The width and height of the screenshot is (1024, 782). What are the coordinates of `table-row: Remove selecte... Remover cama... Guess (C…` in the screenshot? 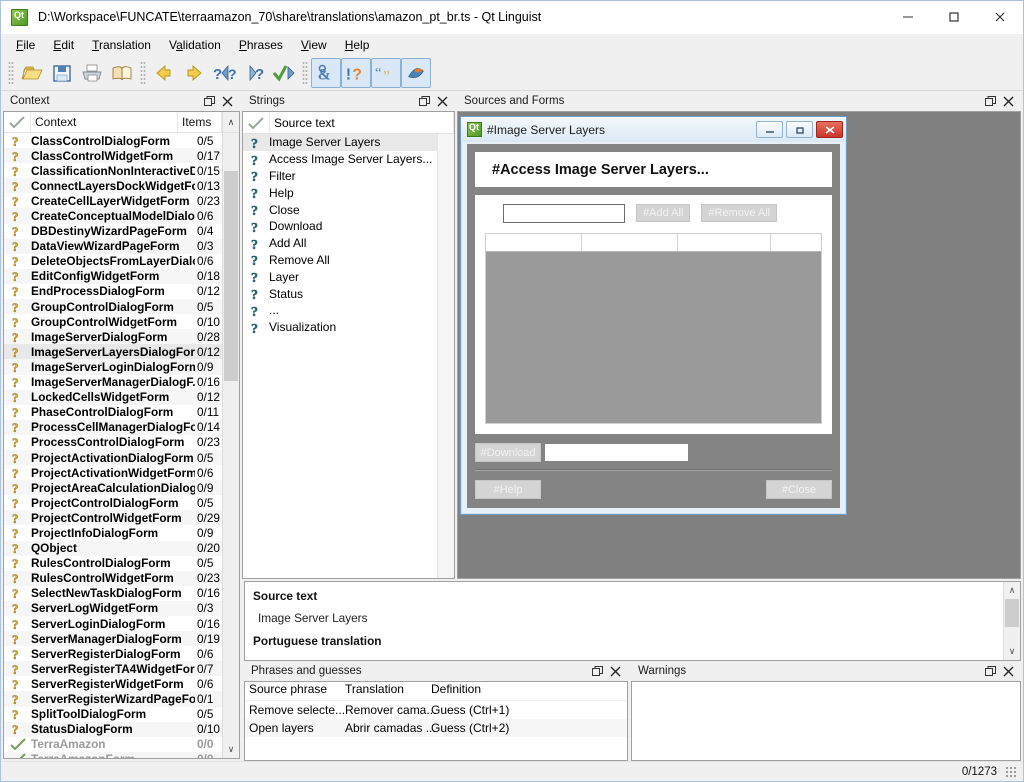 It's located at (436, 710).